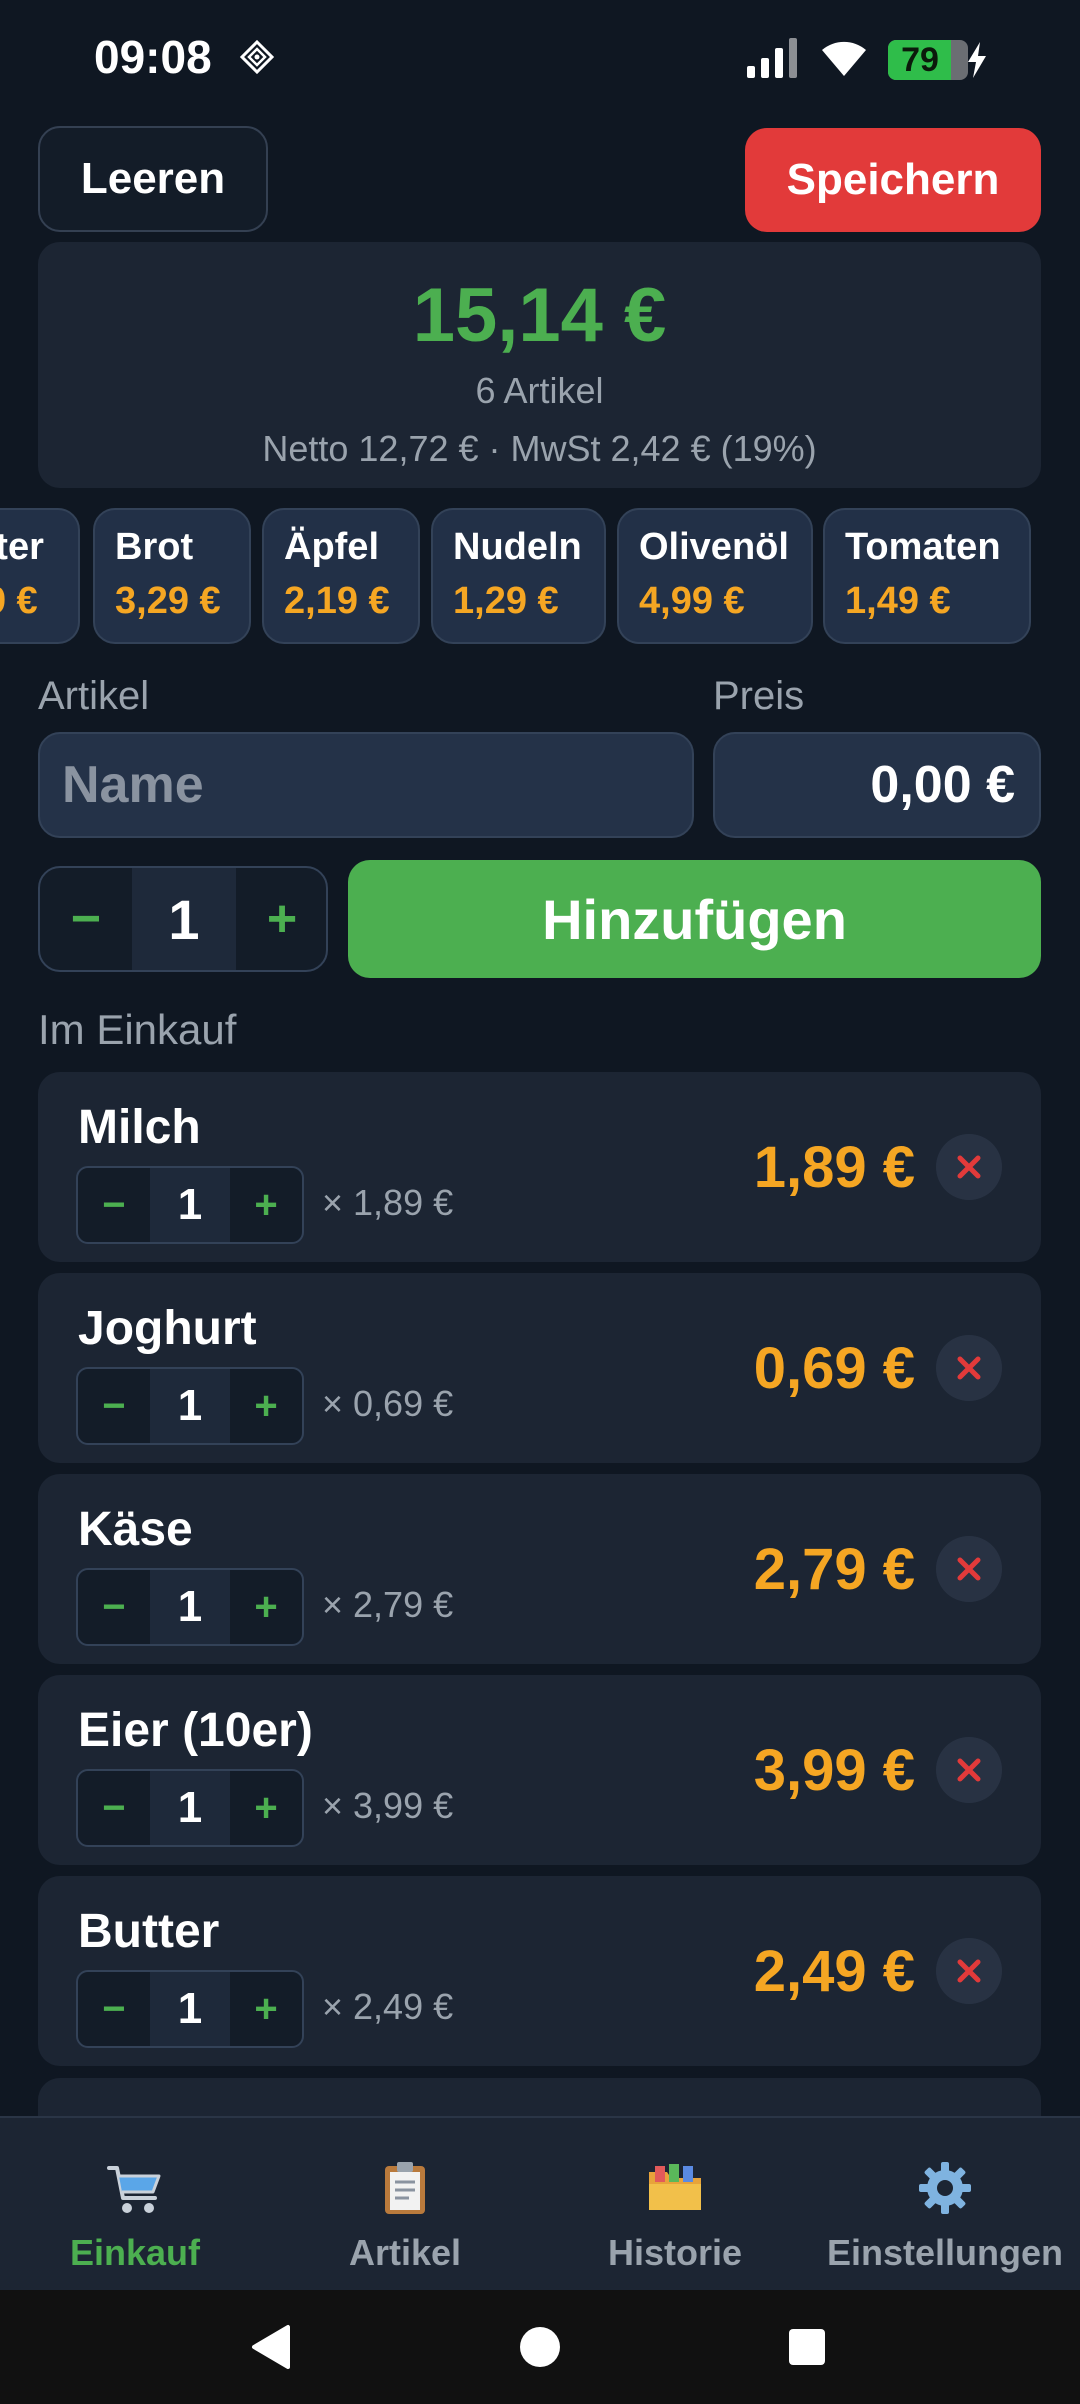 This screenshot has height=2404, width=1080. I want to click on price-label: Preis, so click(759, 696).